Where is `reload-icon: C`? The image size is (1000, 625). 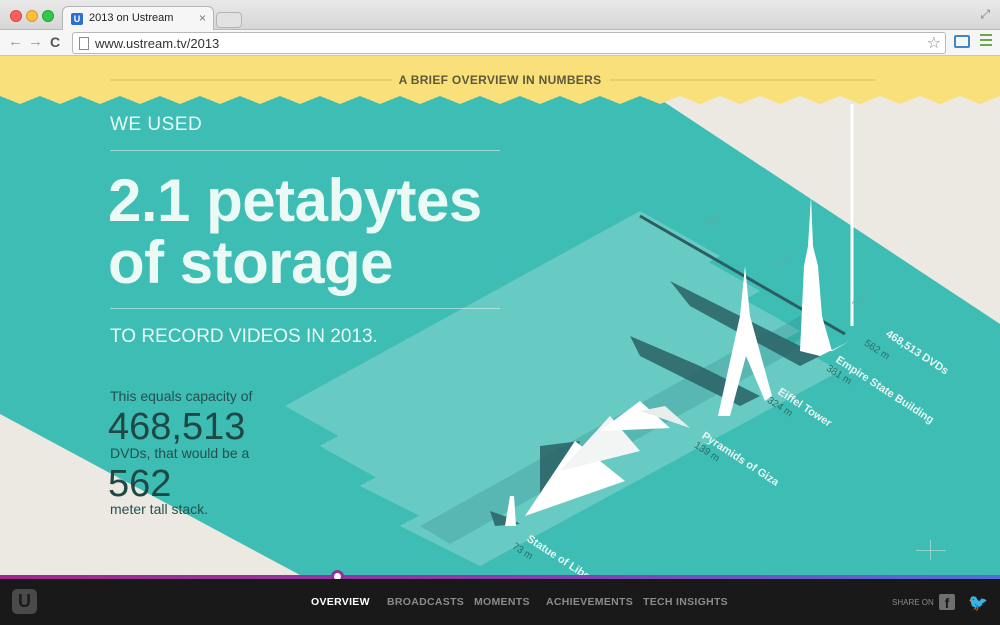
reload-icon: C is located at coordinates (55, 42).